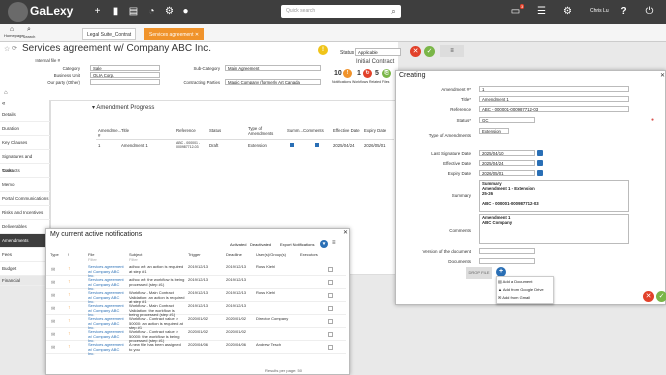 The image size is (666, 375). I want to click on last-signature-input: 2025/04/10, so click(507, 153).